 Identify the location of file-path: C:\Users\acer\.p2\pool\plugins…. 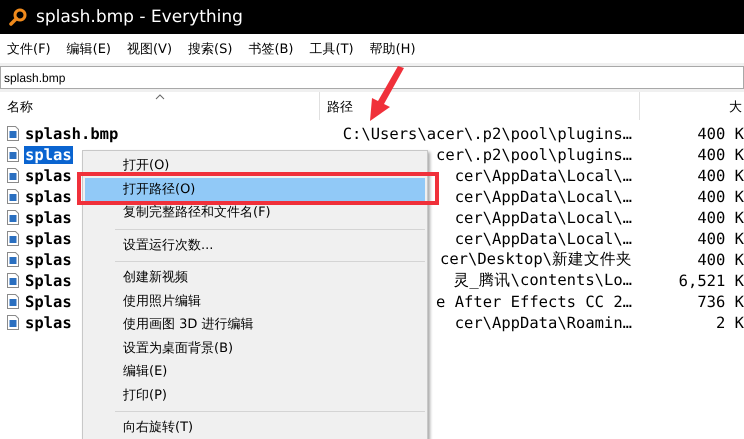
(487, 133).